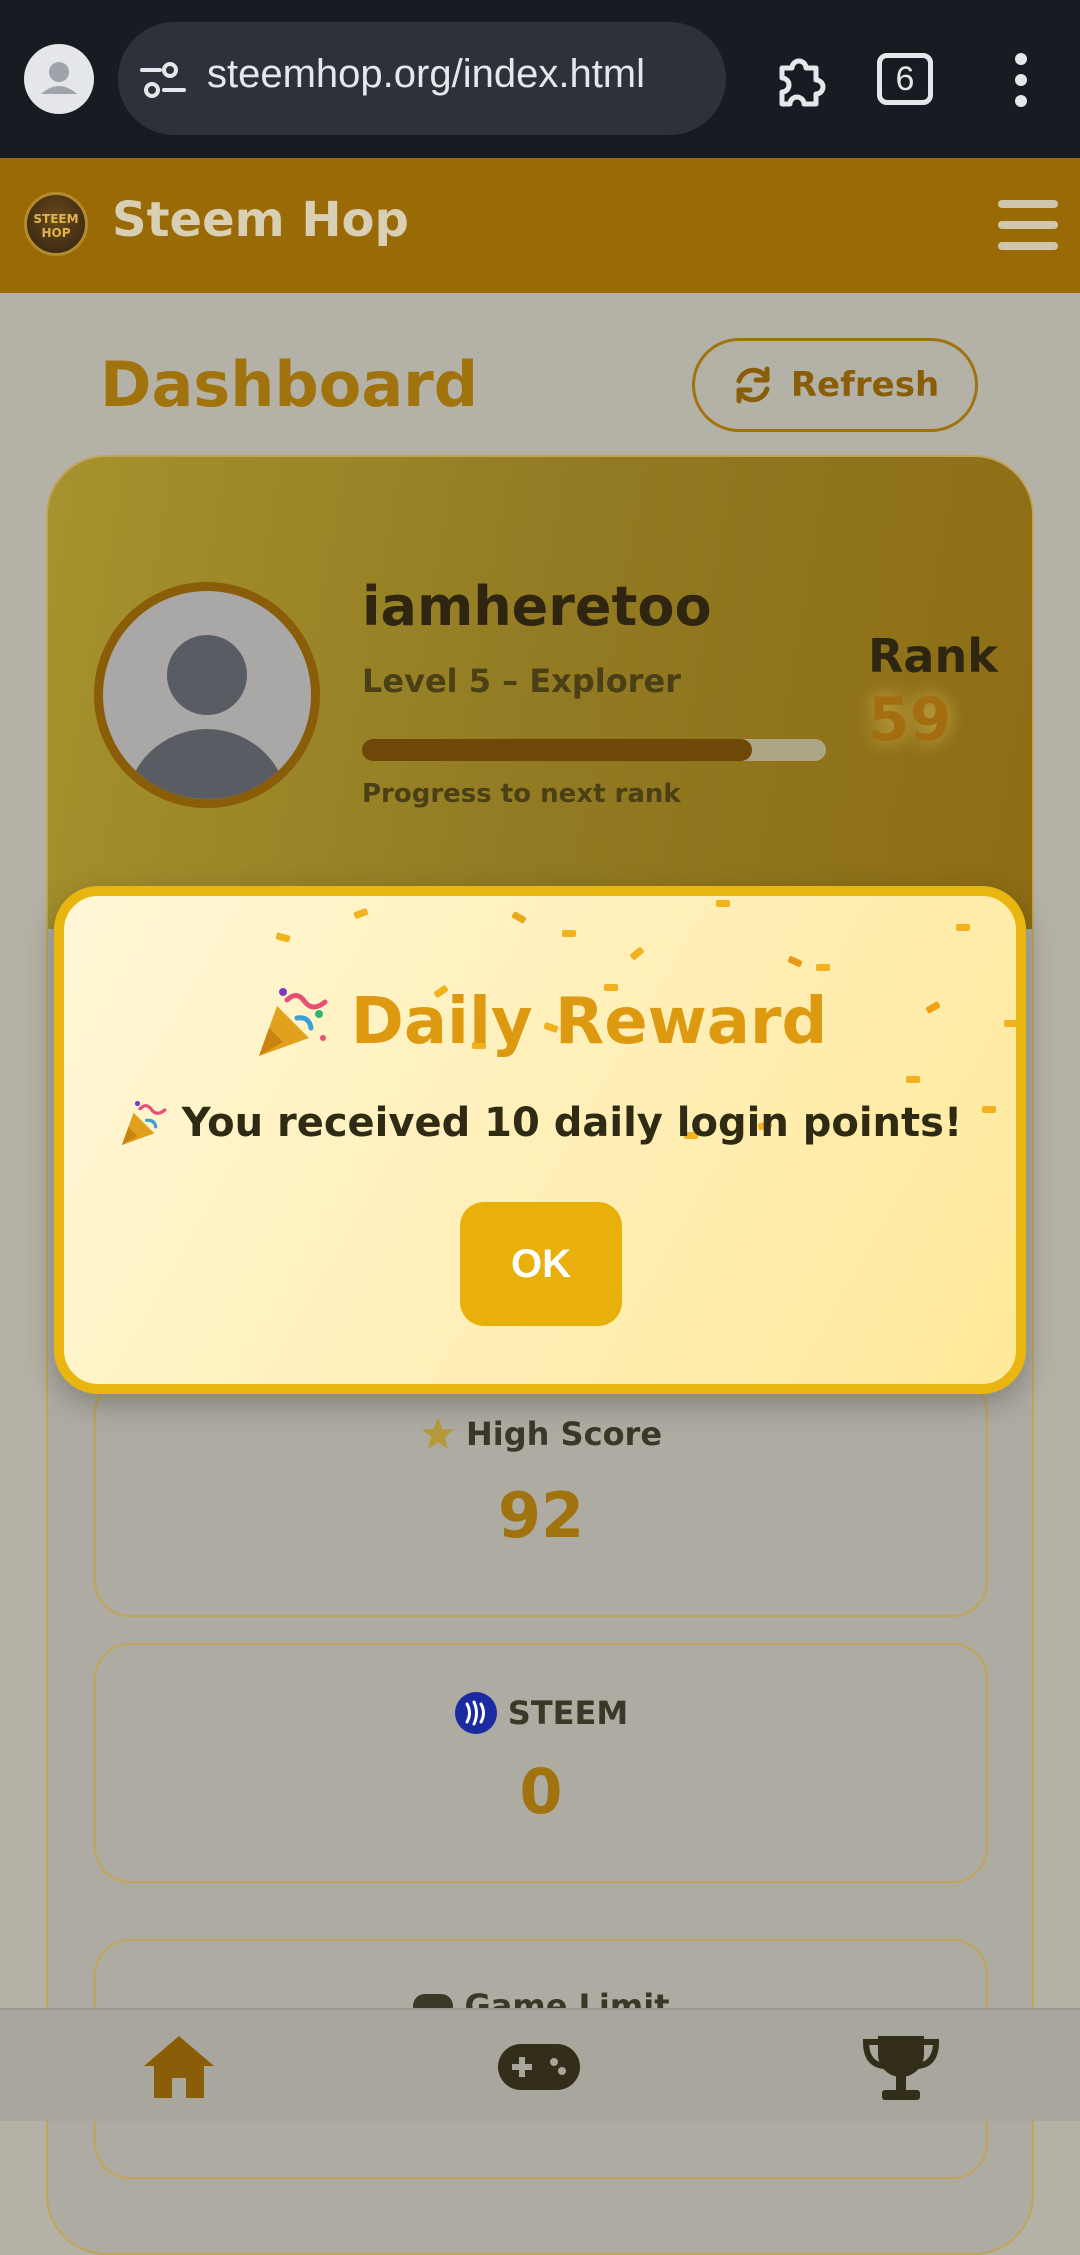  What do you see at coordinates (59, 79) in the screenshot?
I see `account-icon` at bounding box center [59, 79].